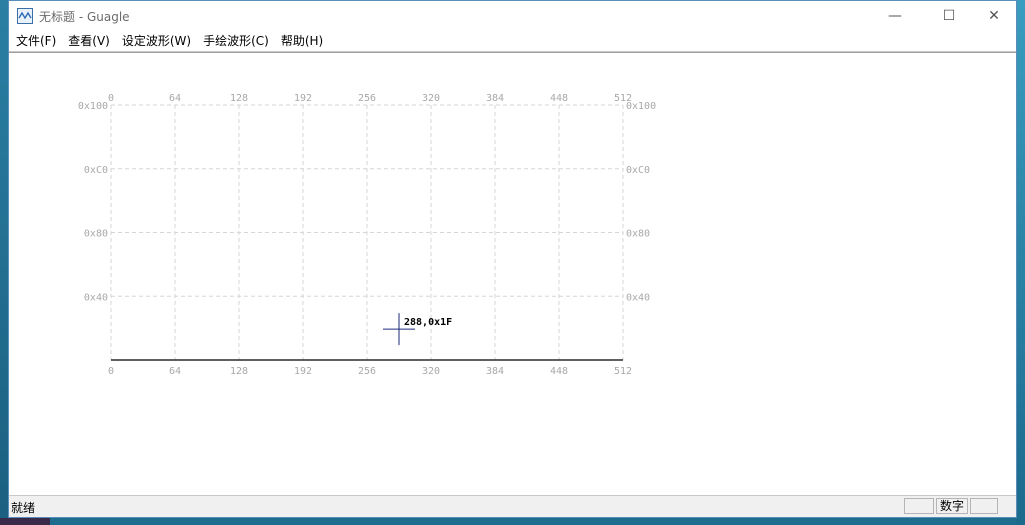 The image size is (1025, 525). What do you see at coordinates (428, 322) in the screenshot?
I see `cursor-coordinate-label: 288,0x1F` at bounding box center [428, 322].